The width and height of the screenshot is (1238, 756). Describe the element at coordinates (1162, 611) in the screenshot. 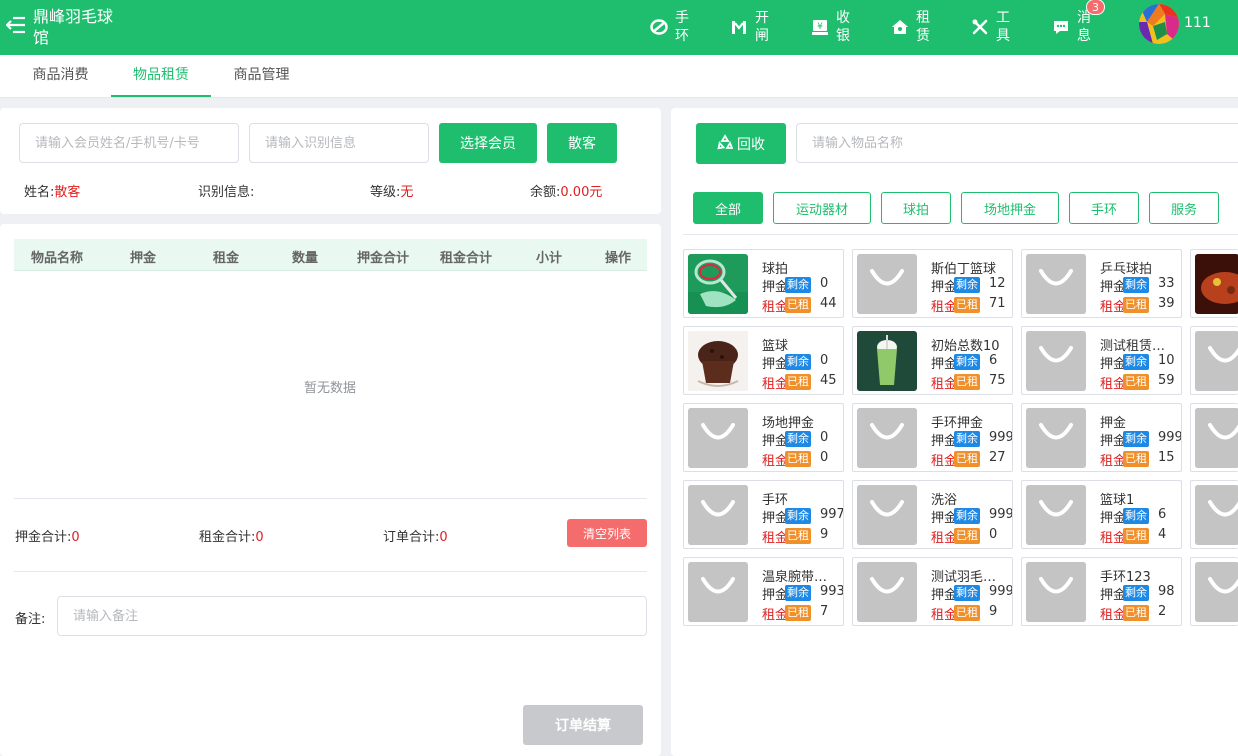

I see `rented-count: 2` at that location.